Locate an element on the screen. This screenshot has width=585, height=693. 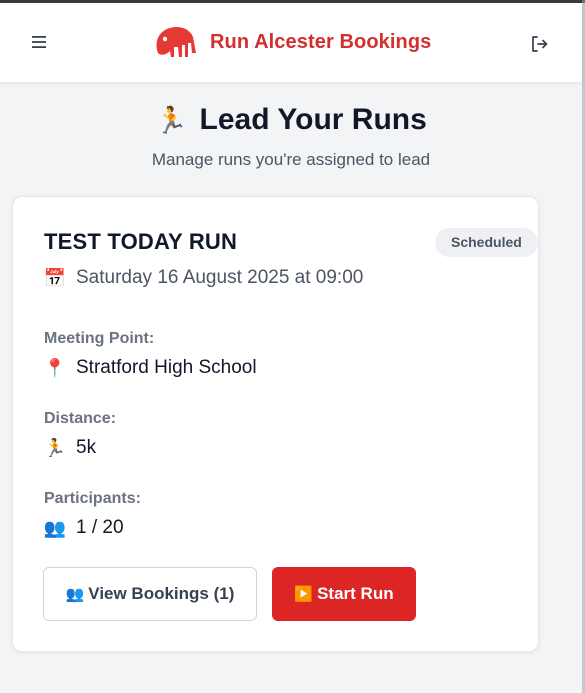
app-header: Run Alcester Bookings is located at coordinates (291, 43).